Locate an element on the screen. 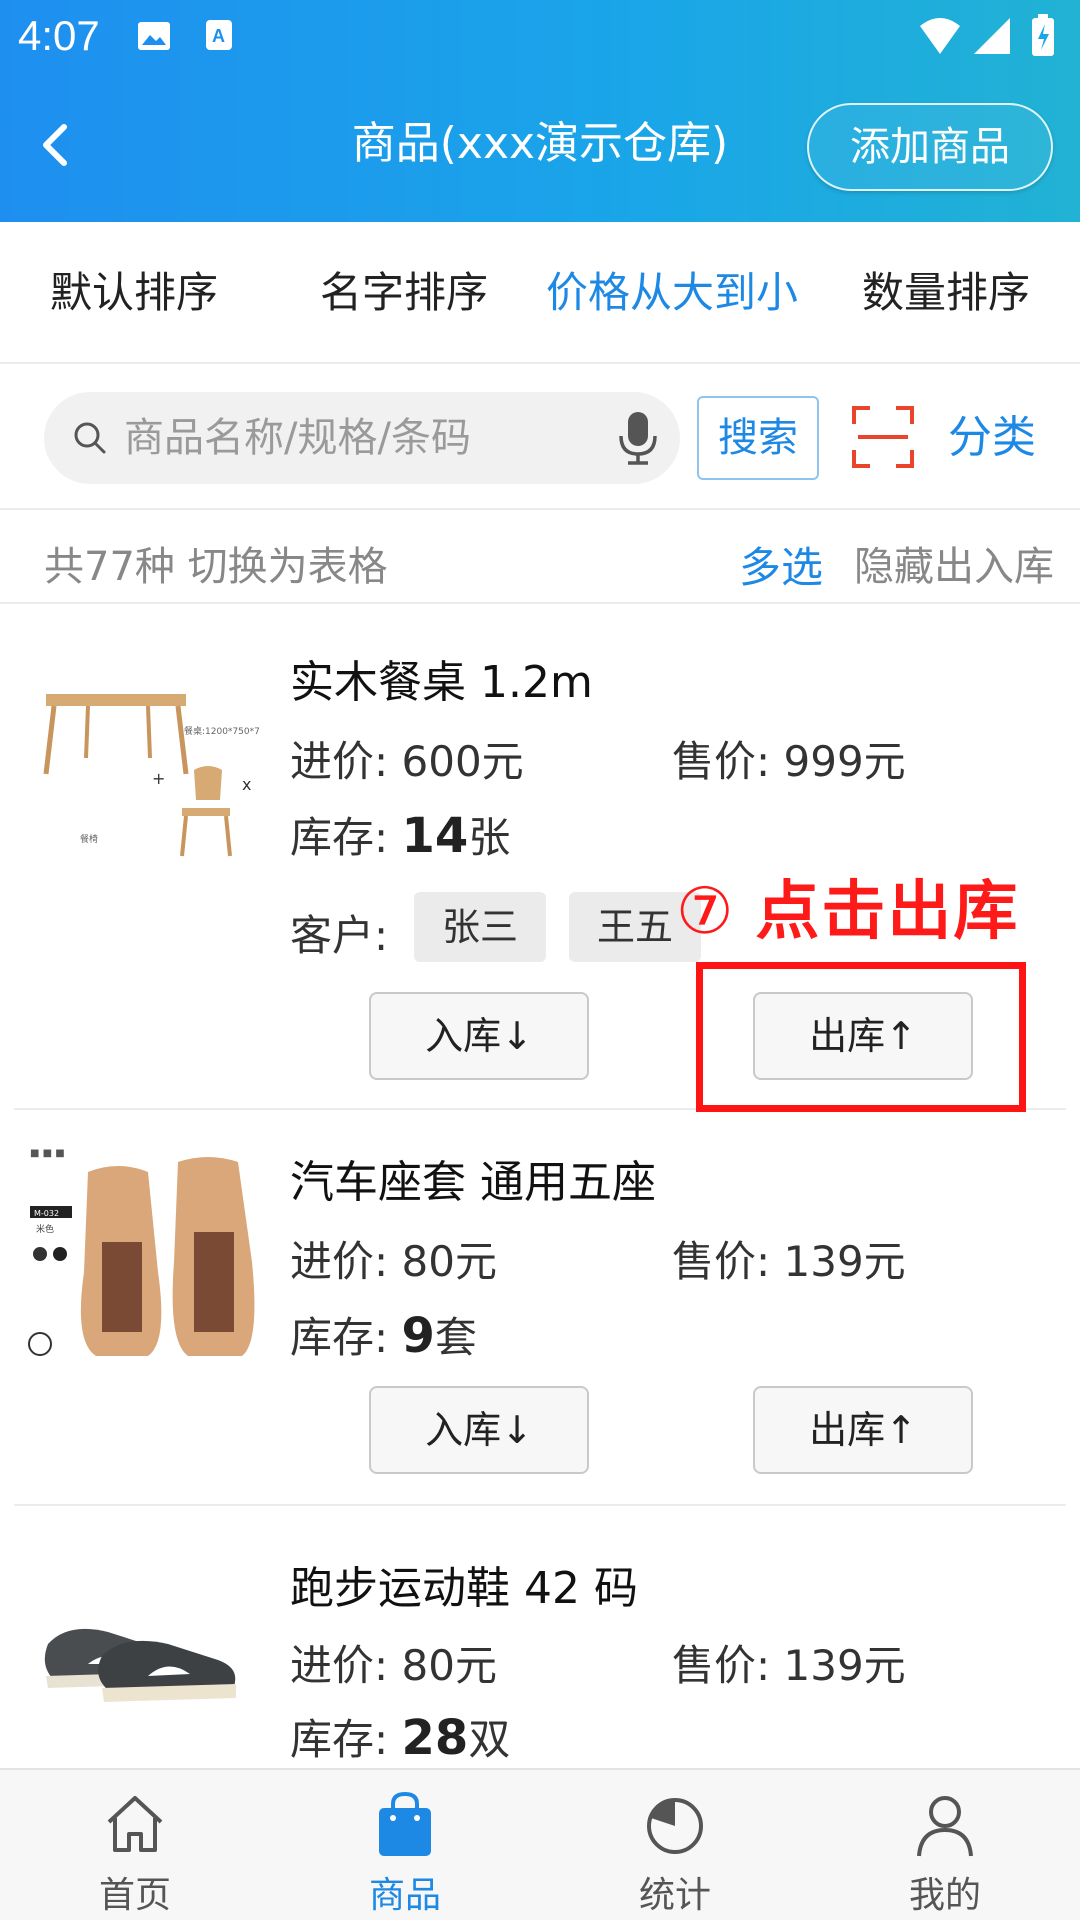  image-caption-model: M-032 is located at coordinates (46, 1213).